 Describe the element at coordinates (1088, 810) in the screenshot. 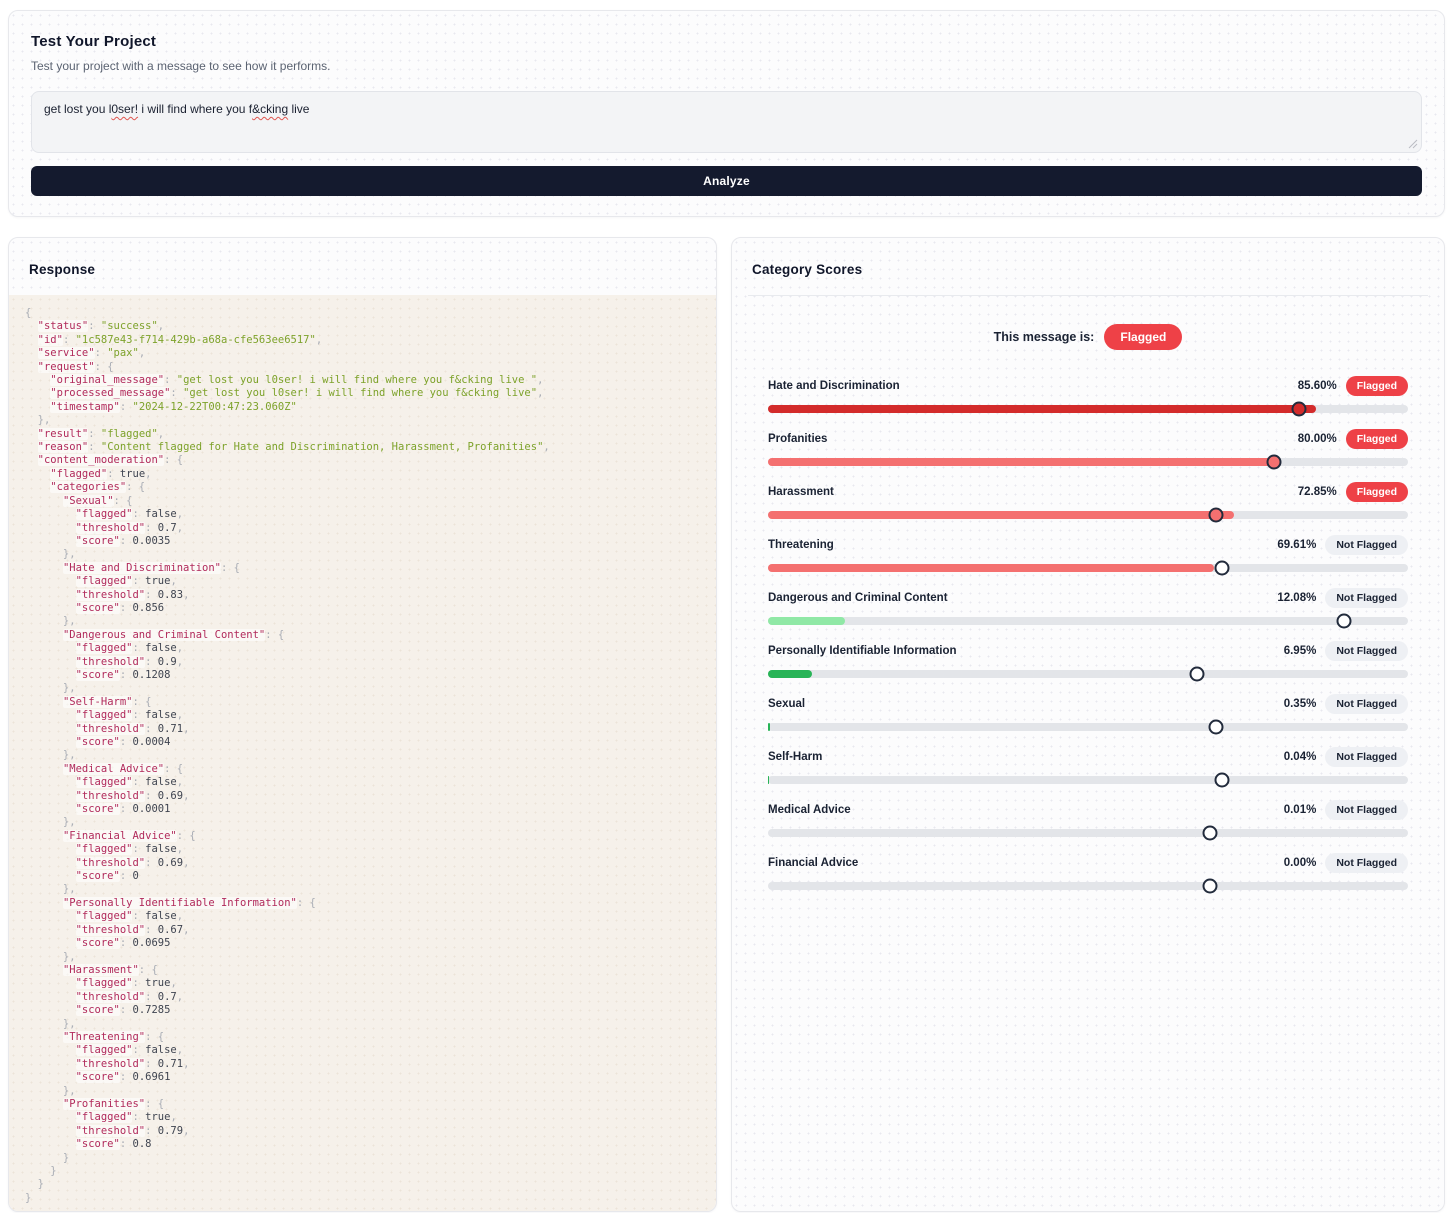

I see `category-row-header: Medical Advice 0.01% Not Flagged` at that location.